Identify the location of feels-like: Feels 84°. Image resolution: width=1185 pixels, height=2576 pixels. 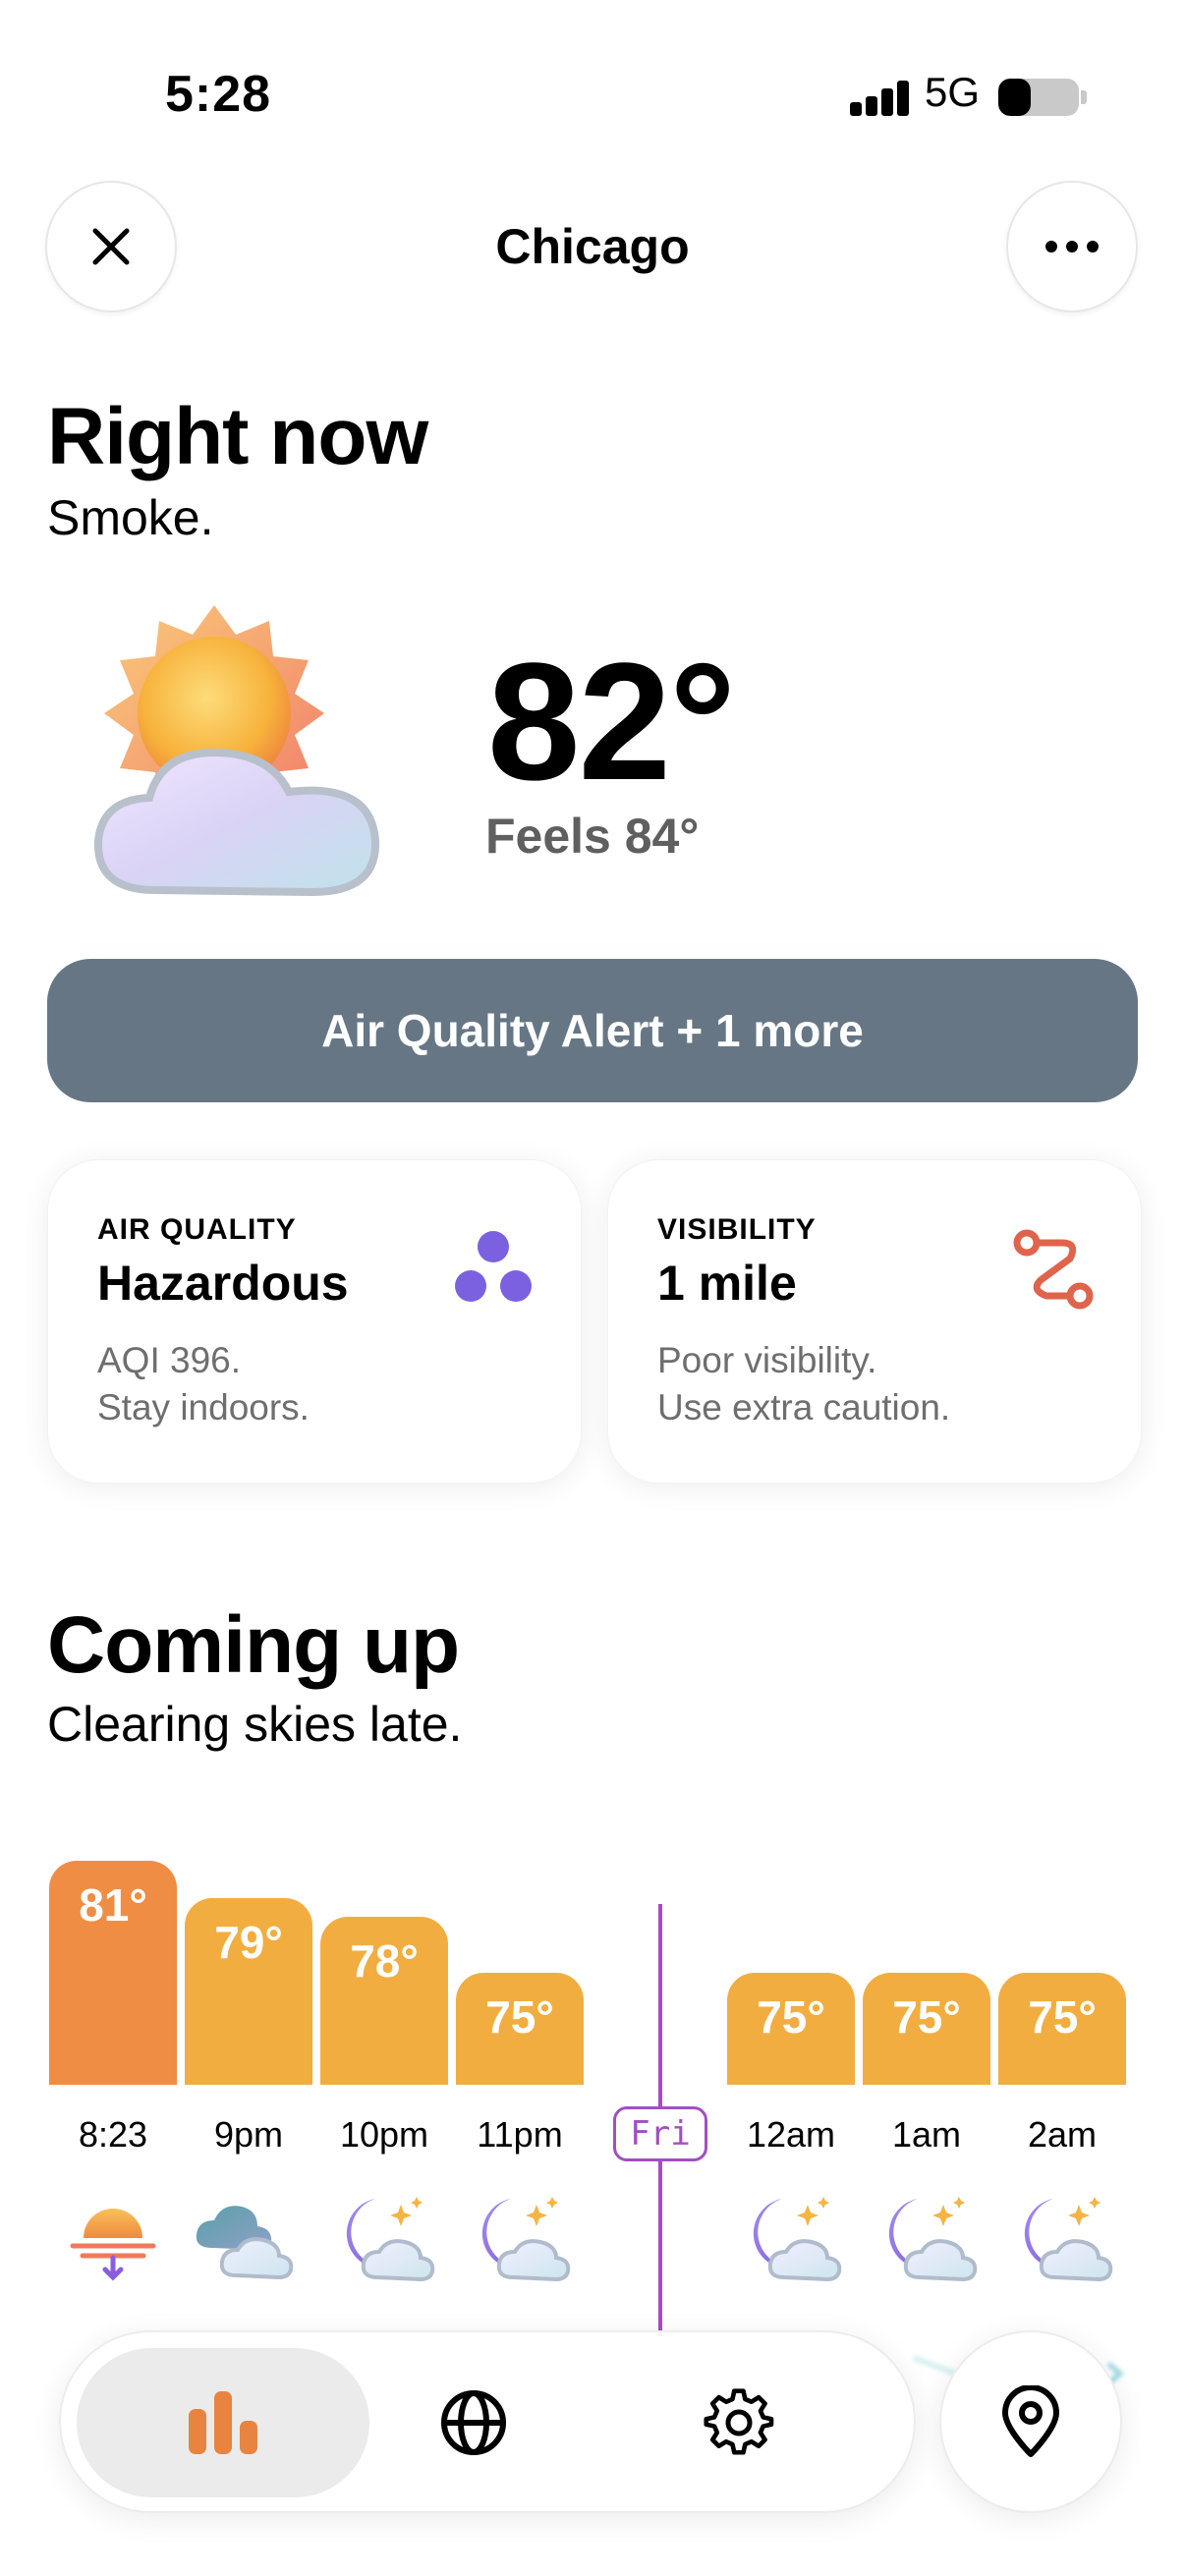
(592, 836).